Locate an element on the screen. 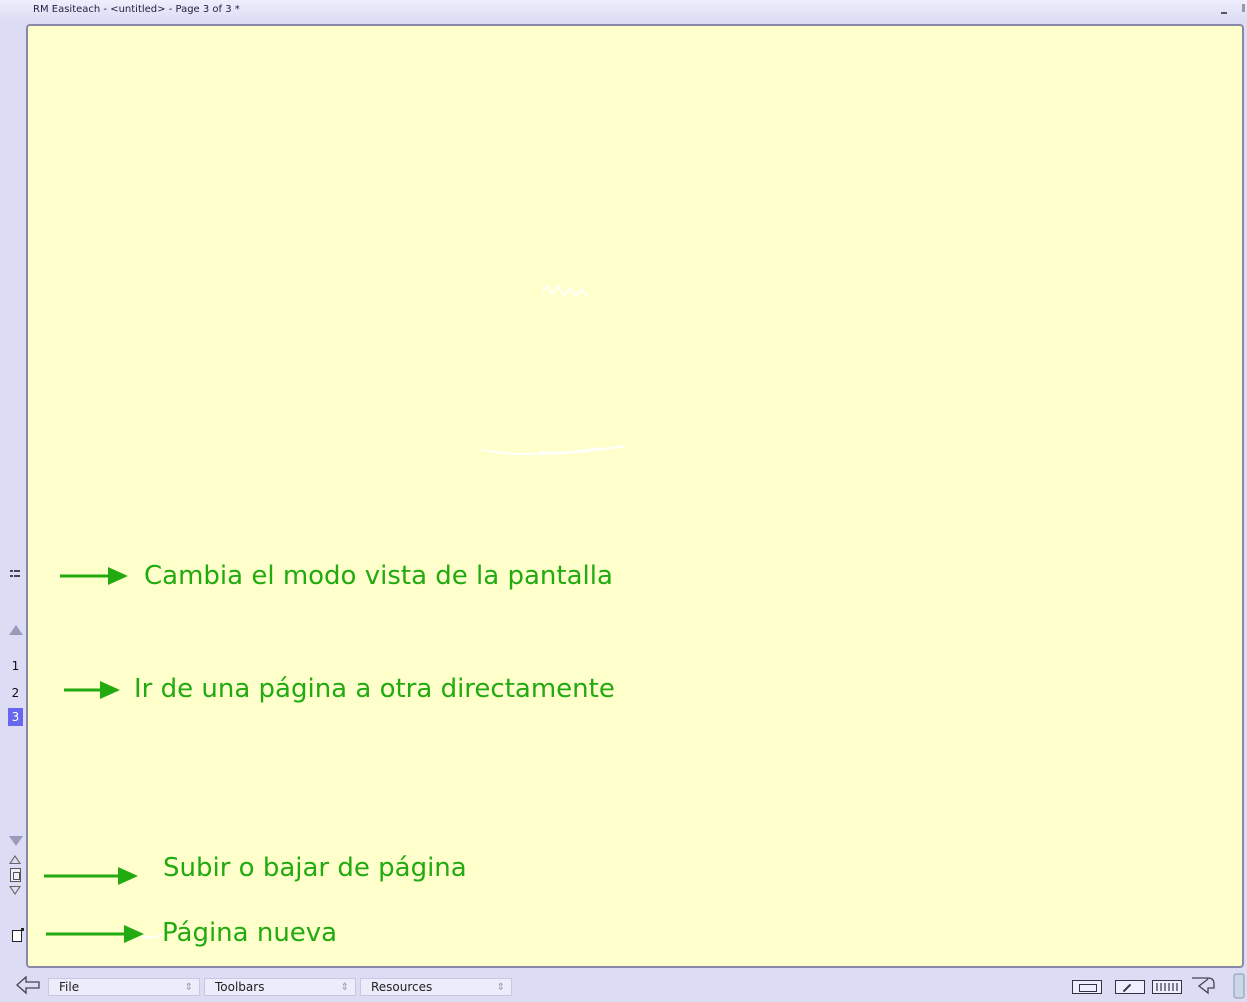 The width and height of the screenshot is (1247, 1002). page-icon is located at coordinates (15, 875).